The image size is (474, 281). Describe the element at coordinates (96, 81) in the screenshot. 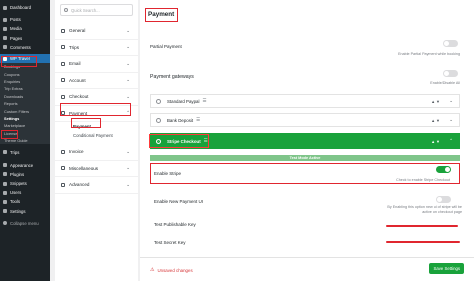

I see `nav-group-account: Account ⌄` at that location.